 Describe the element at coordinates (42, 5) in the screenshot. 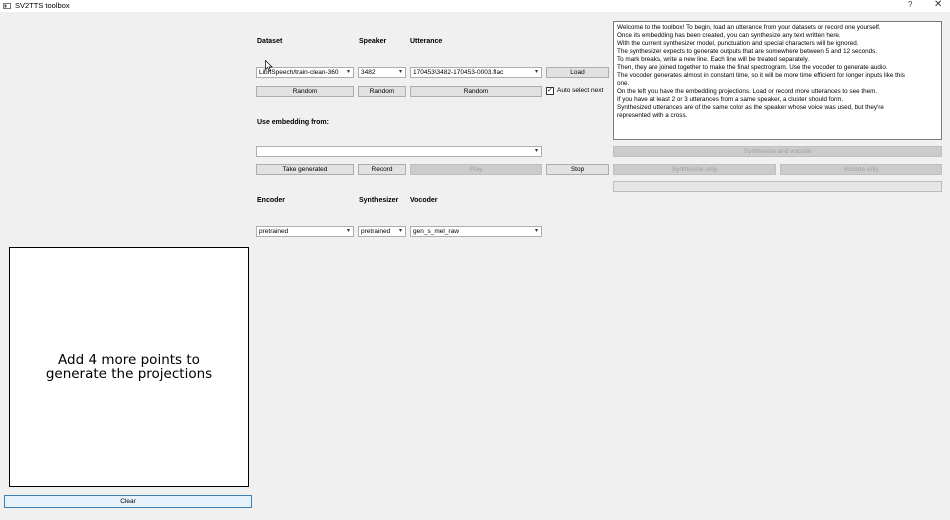

I see `window-title: SV2TTS toolbox` at that location.